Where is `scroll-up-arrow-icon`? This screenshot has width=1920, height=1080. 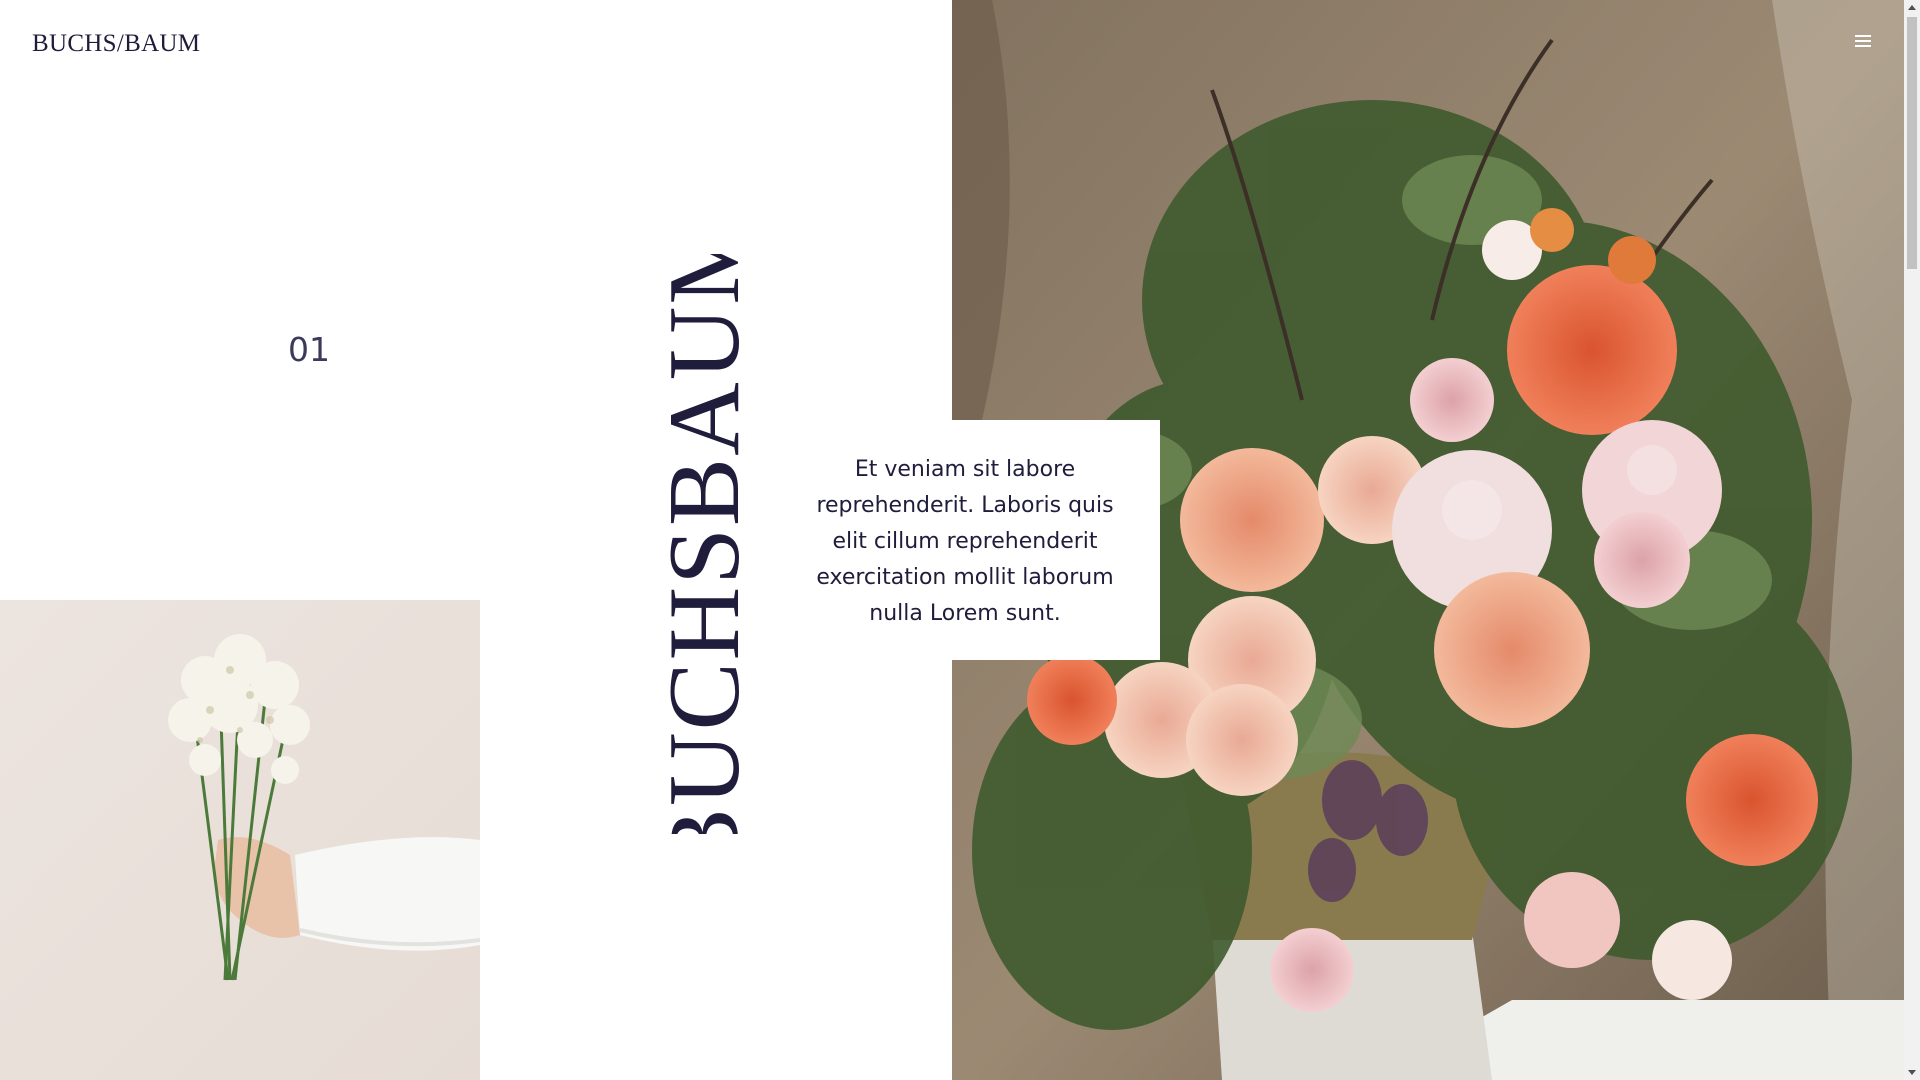
scroll-up-arrow-icon is located at coordinates (1912, 7).